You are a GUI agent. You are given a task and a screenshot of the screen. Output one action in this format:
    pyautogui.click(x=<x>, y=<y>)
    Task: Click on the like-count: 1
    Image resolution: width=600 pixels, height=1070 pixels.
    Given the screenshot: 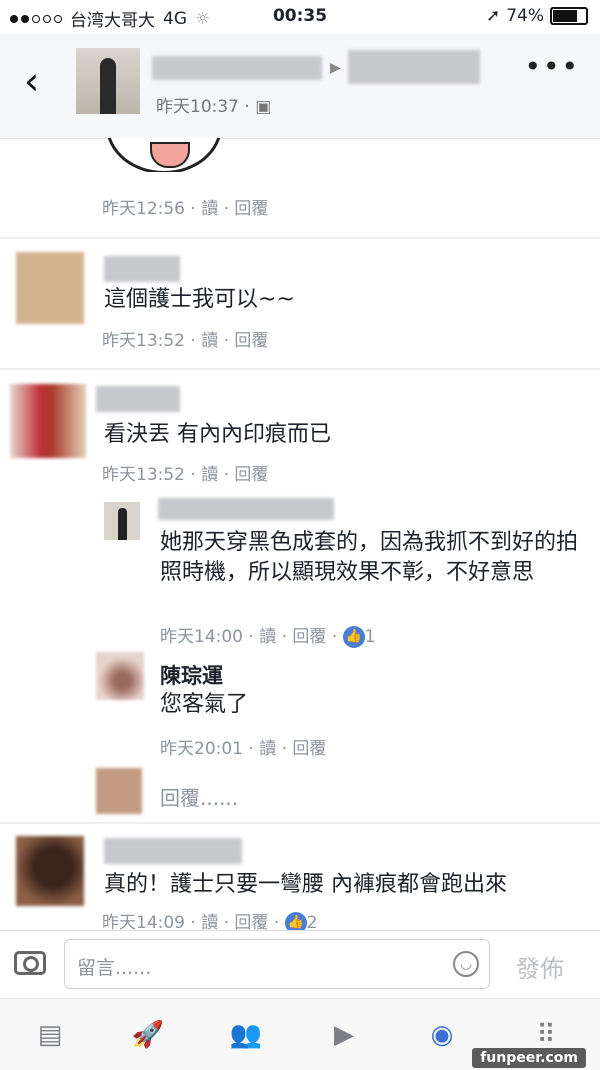 What is the action you would take?
    pyautogui.click(x=370, y=637)
    